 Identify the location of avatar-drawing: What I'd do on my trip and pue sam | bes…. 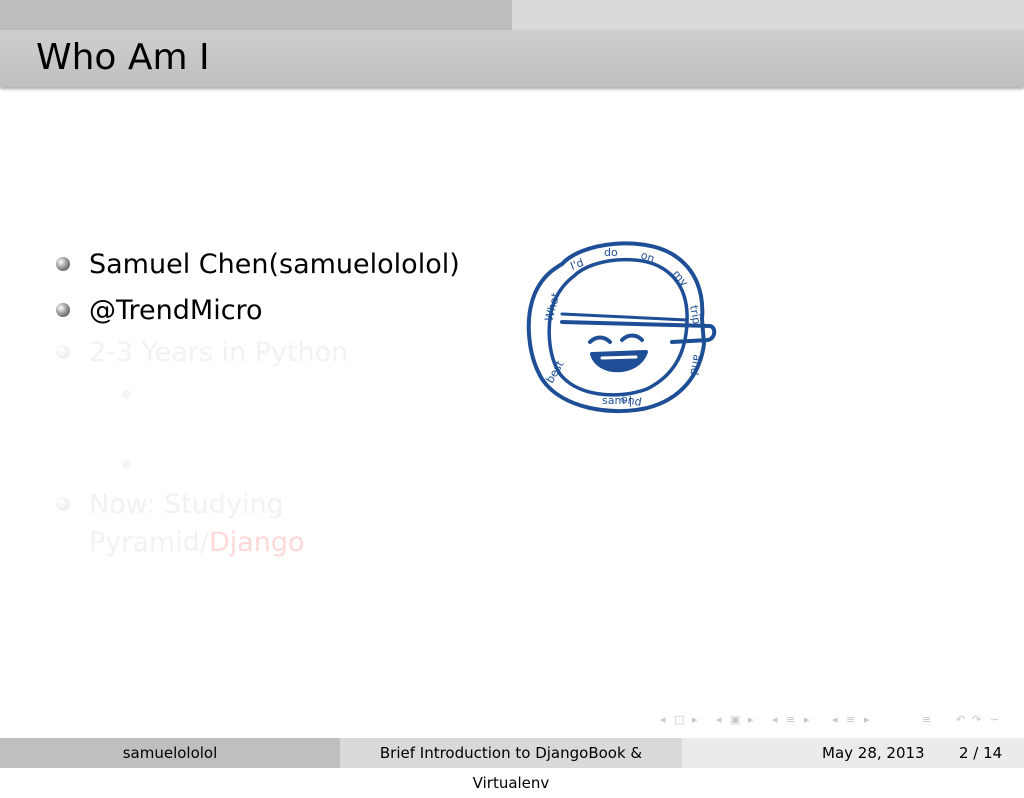
(621, 327).